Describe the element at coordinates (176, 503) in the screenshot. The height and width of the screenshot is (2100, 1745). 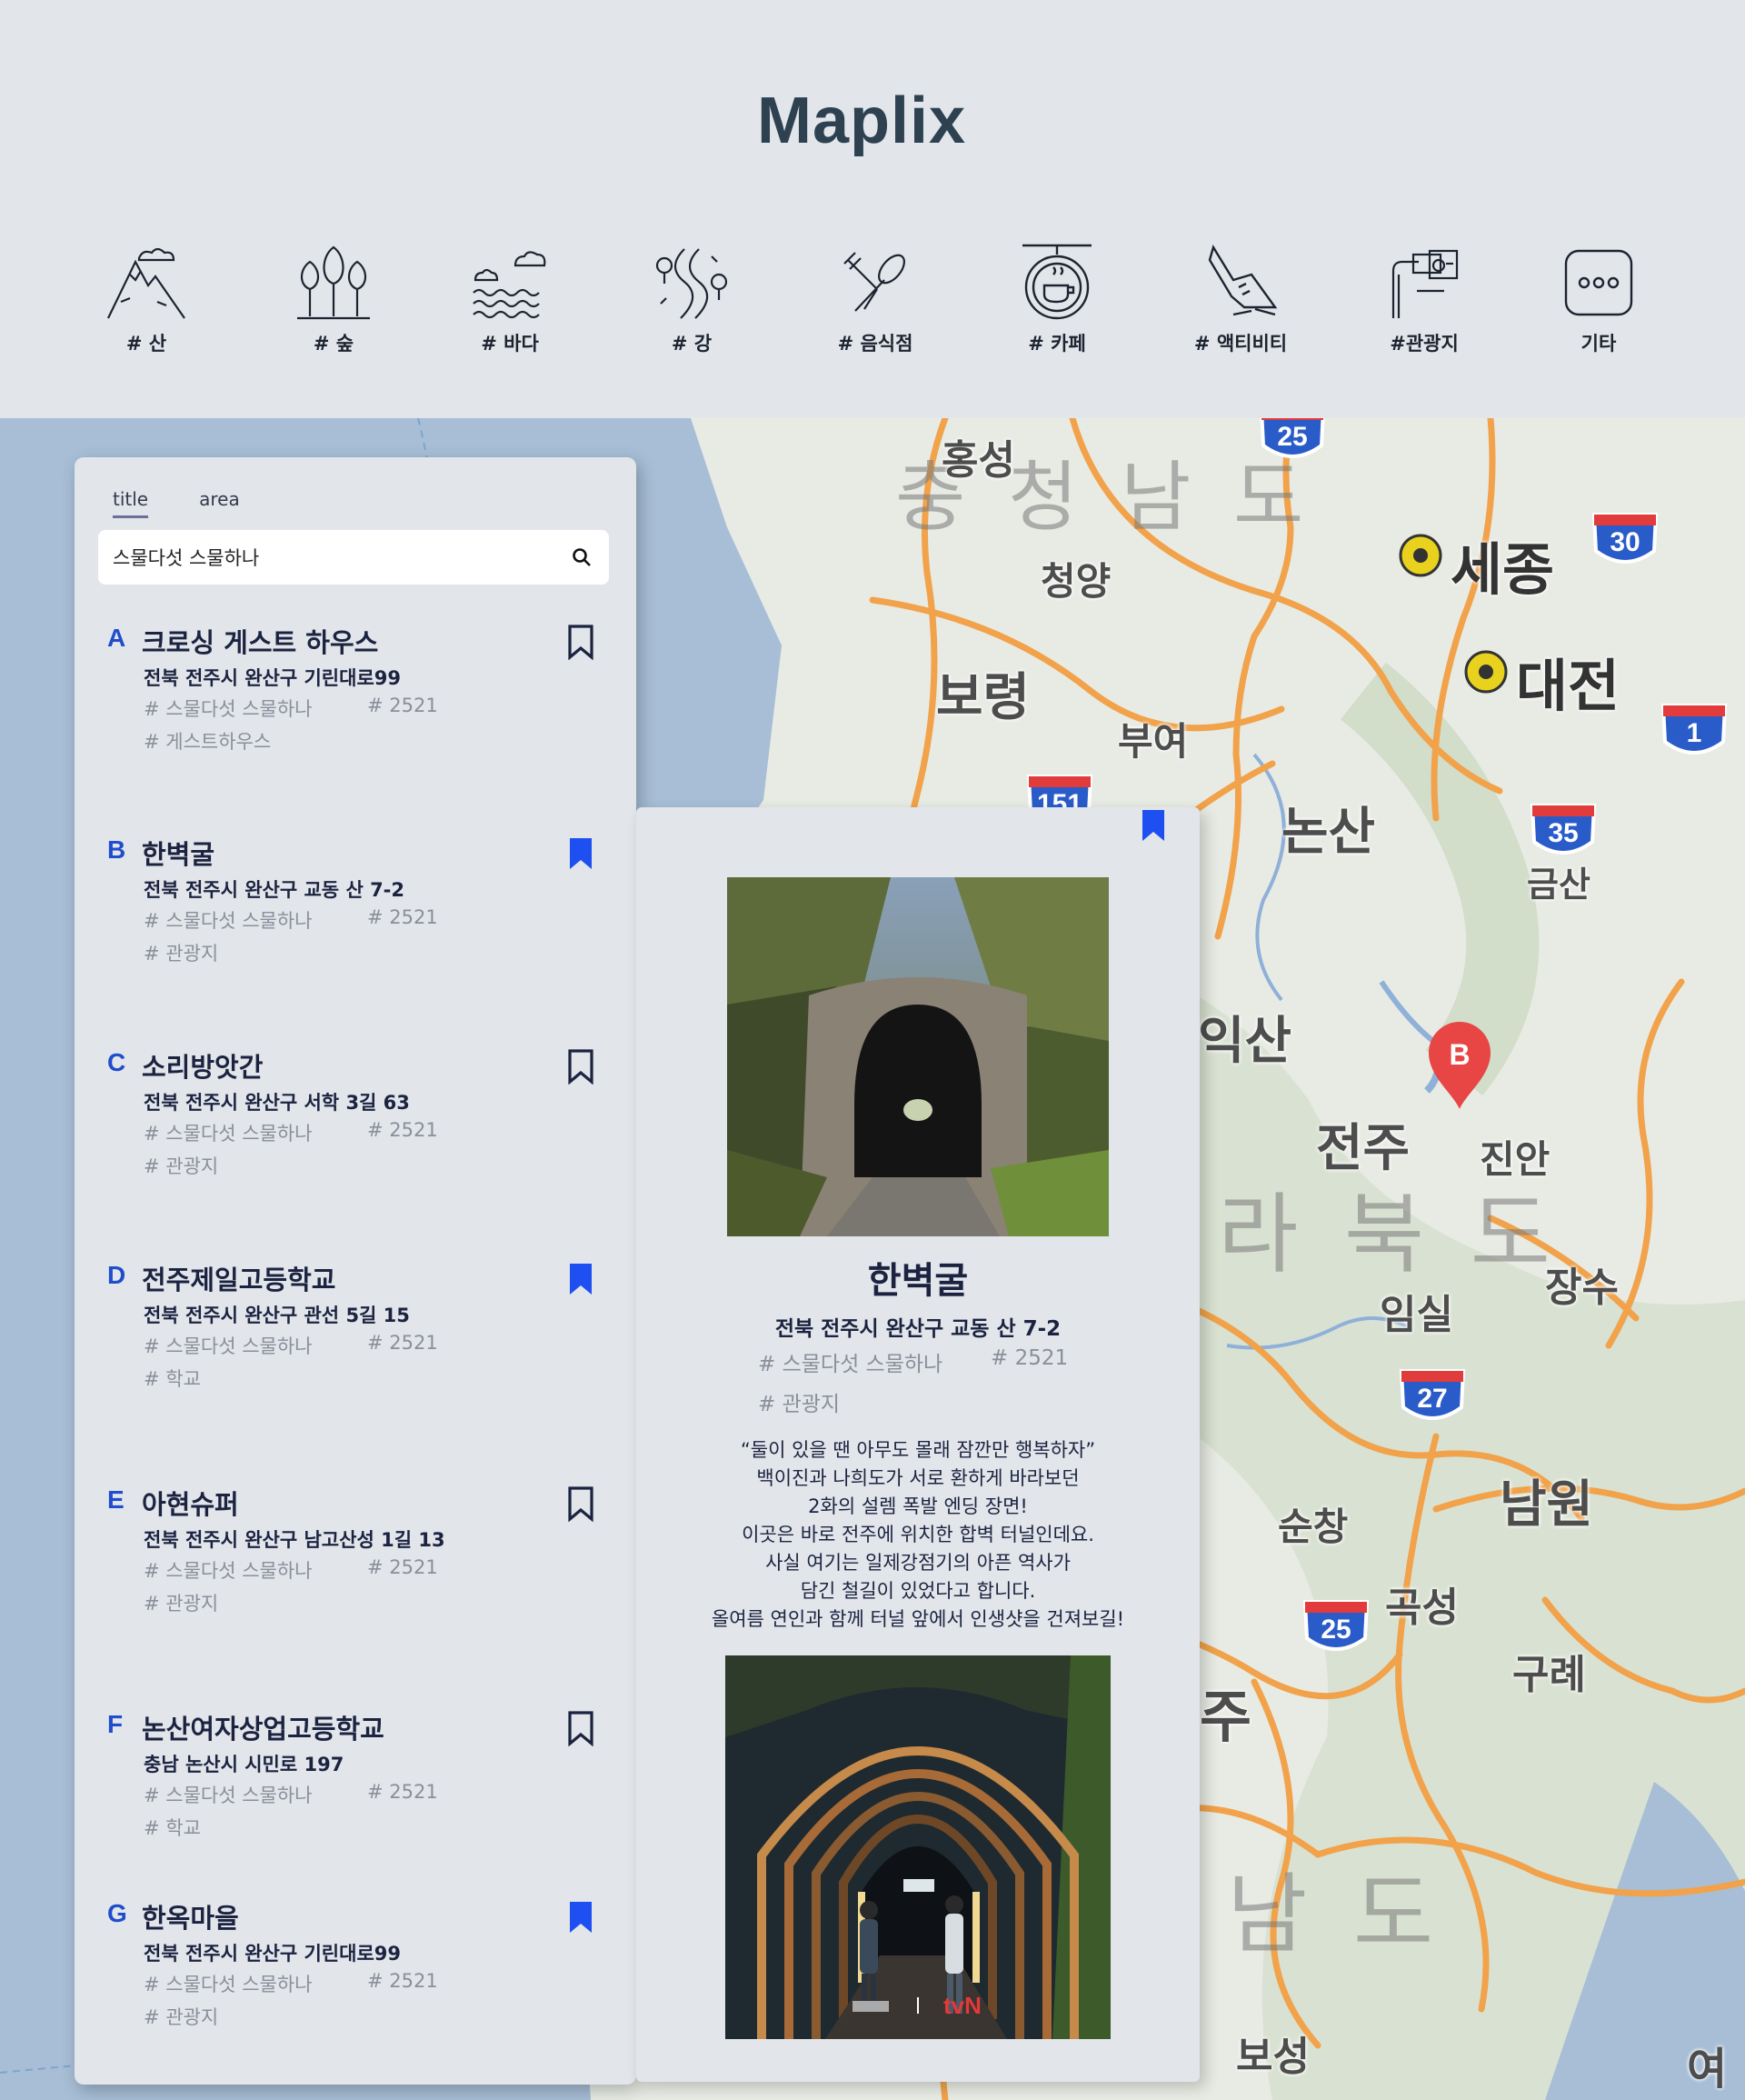
I see `search-tabs: title area` at that location.